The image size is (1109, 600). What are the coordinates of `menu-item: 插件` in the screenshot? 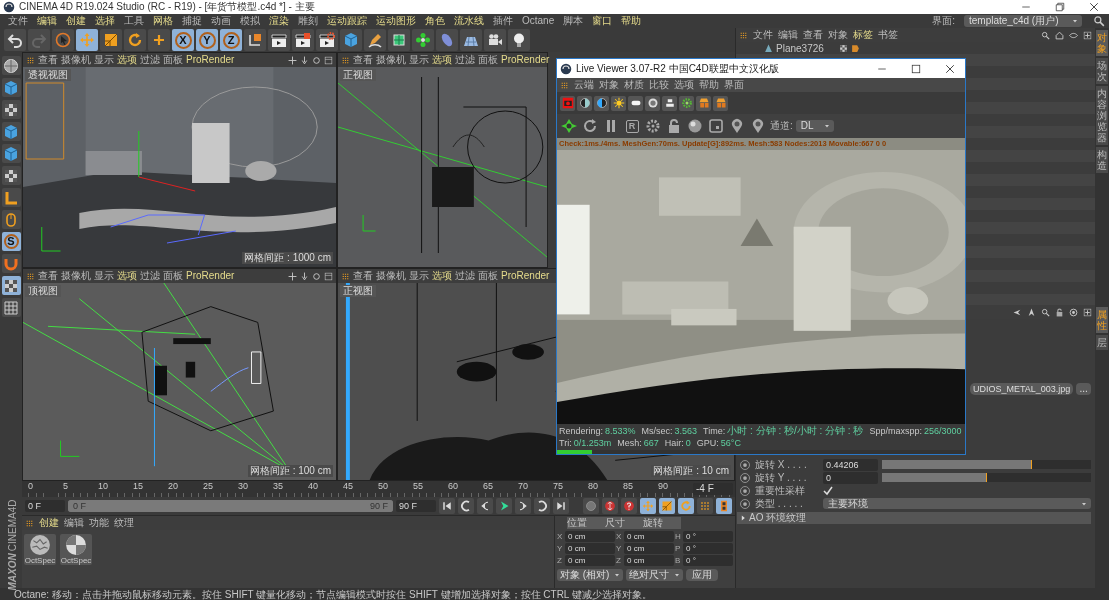 It's located at (503, 21).